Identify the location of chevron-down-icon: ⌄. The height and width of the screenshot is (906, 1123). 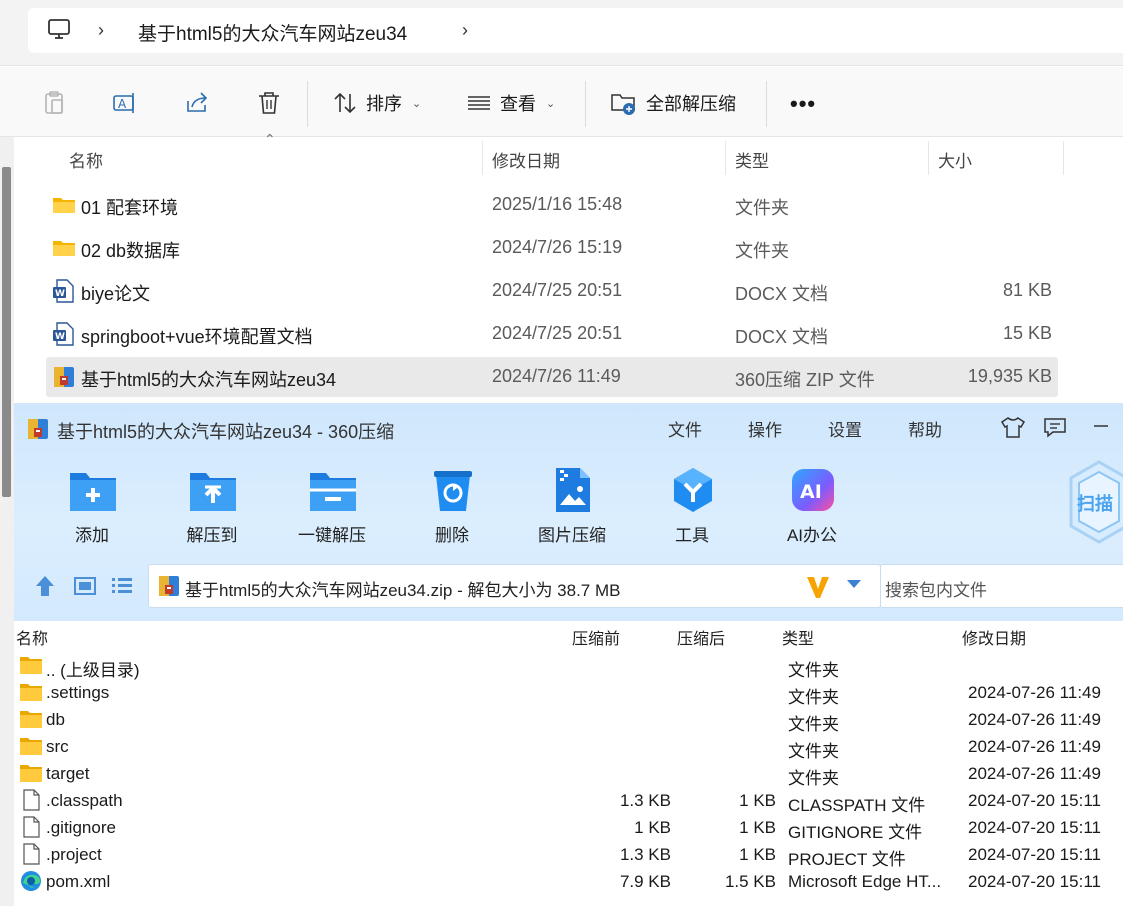
(551, 103).